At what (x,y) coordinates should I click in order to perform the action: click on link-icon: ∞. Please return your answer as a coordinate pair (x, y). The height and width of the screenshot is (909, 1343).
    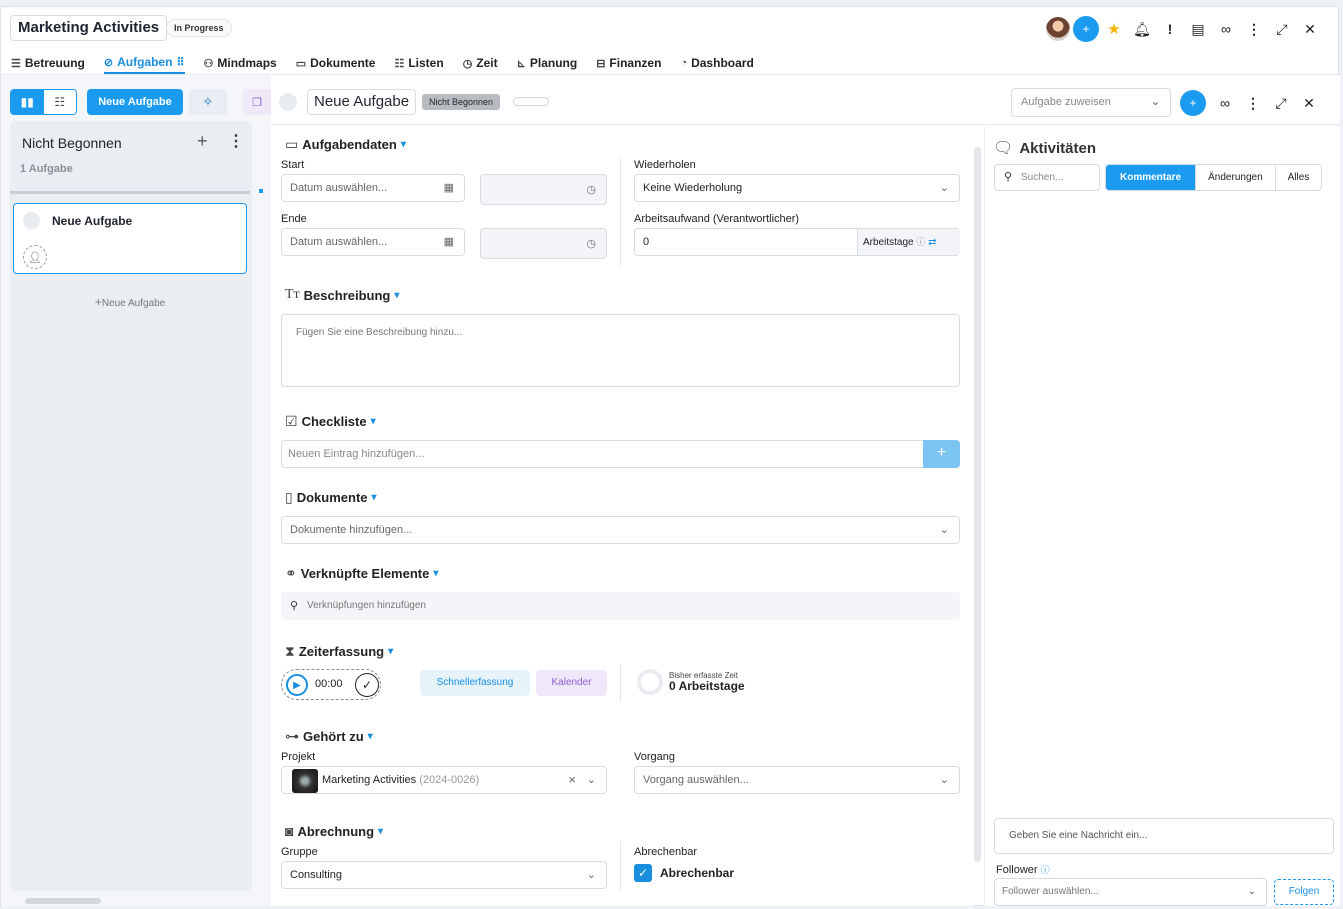
    Looking at the image, I should click on (1226, 29).